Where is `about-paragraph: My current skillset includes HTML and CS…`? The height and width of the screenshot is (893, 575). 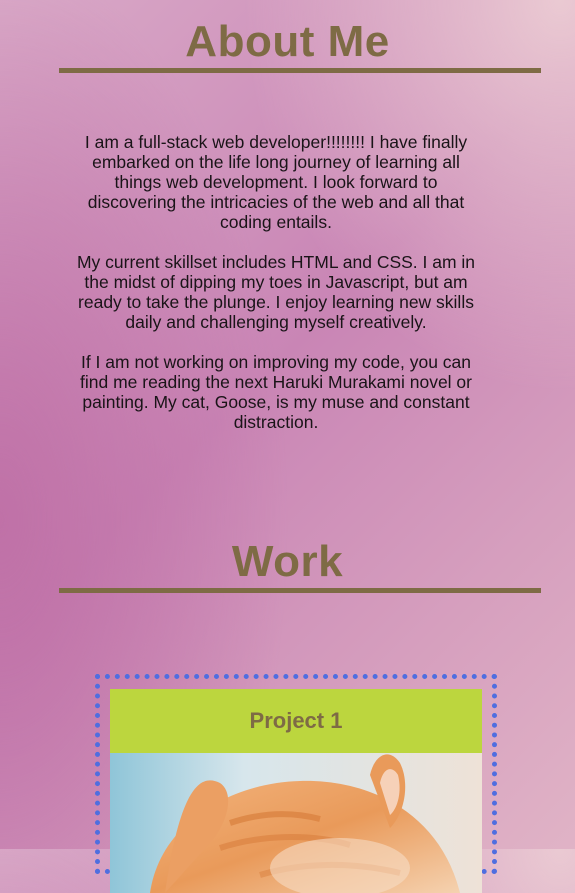
about-paragraph: My current skillset includes HTML and CS… is located at coordinates (276, 292).